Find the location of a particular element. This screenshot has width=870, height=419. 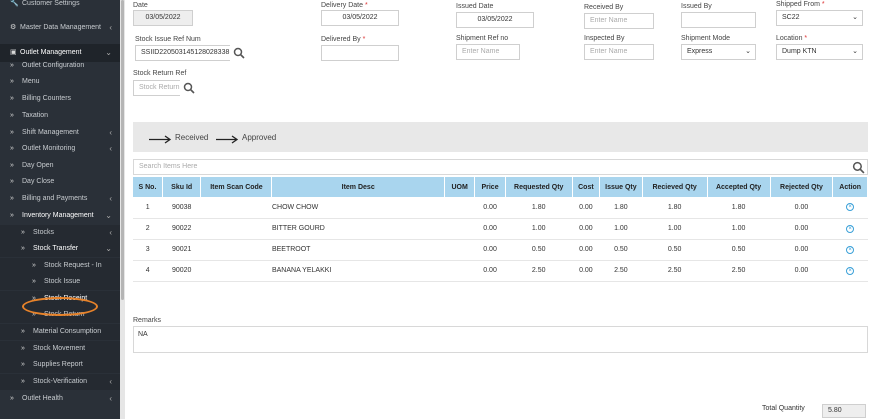

sidebar-item-day-close: » Day Close is located at coordinates (60, 182).